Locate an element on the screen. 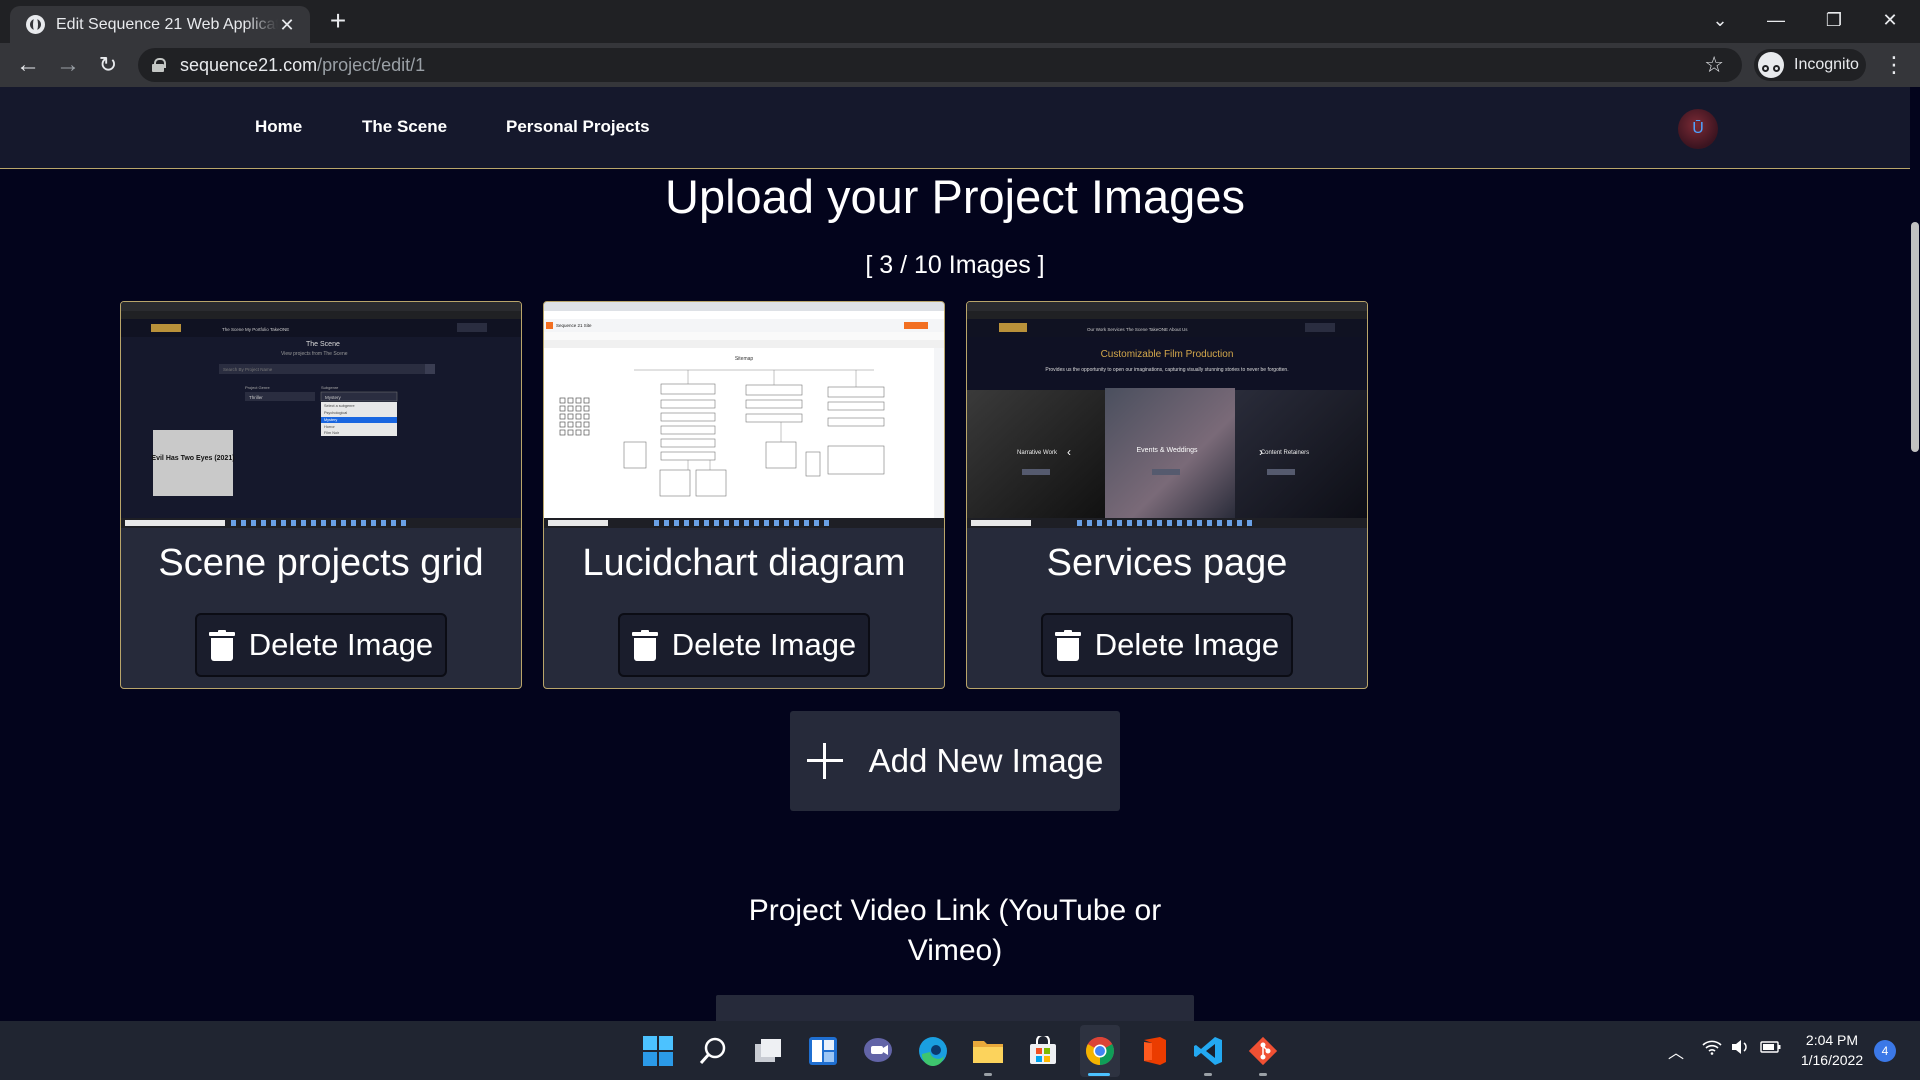 The height and width of the screenshot is (1080, 1920). wifi-icon is located at coordinates (1712, 1049).